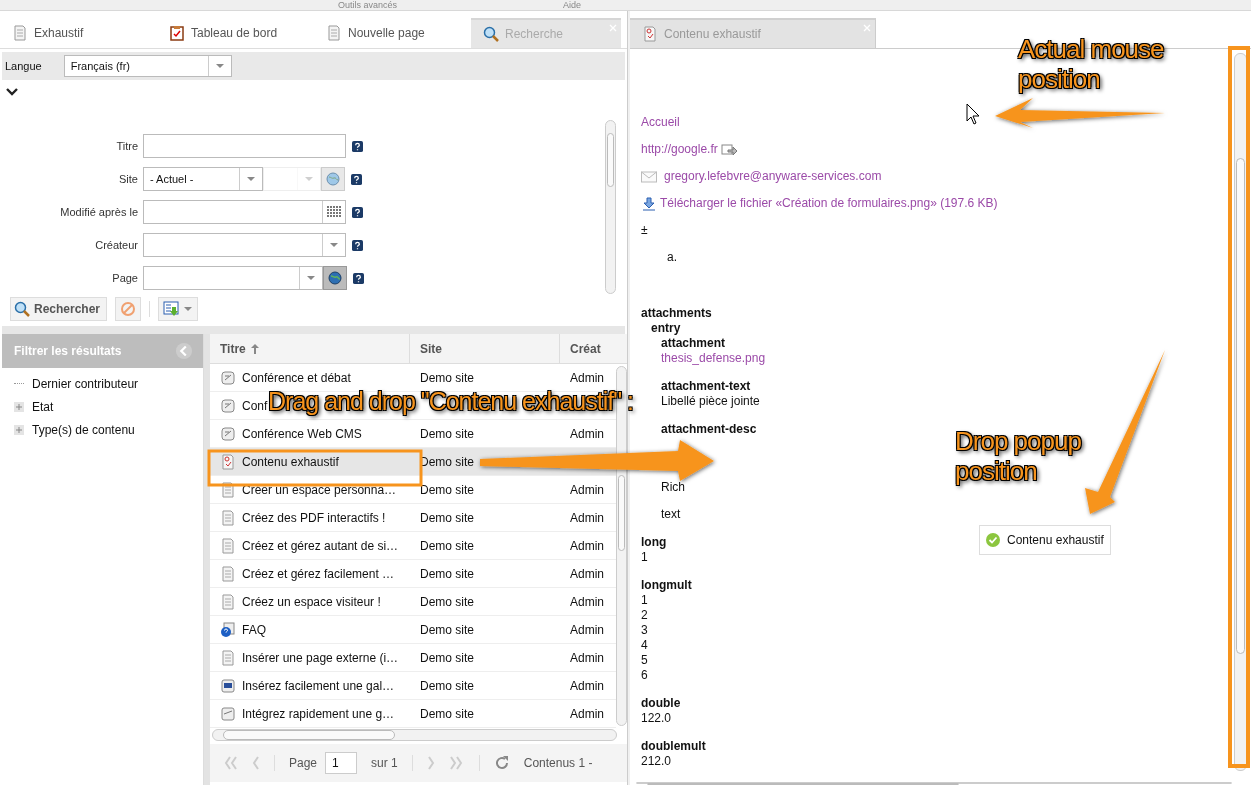 The image size is (1251, 785). Describe the element at coordinates (244, 146) in the screenshot. I see `text-field` at that location.